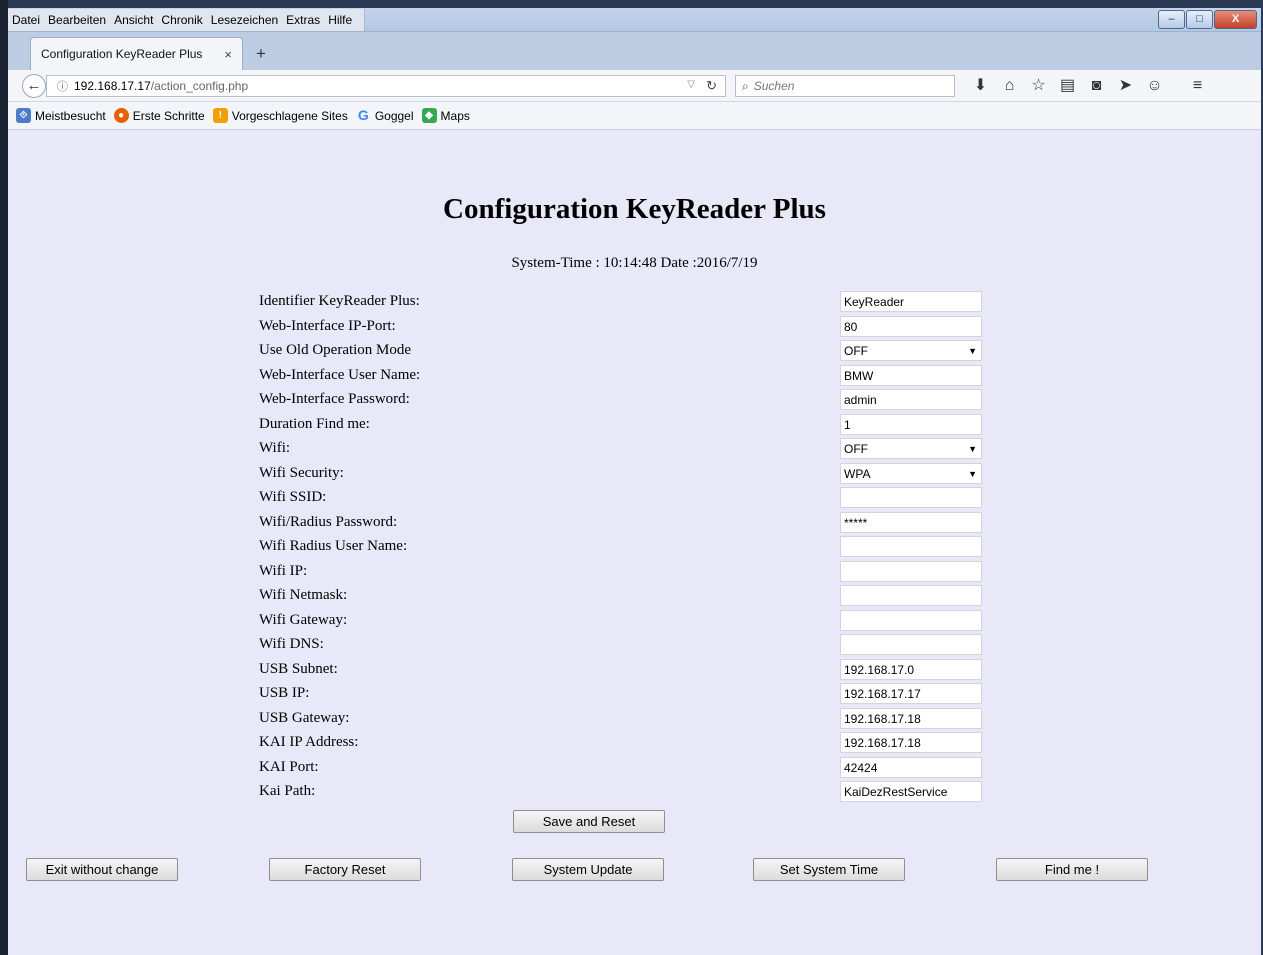 The image size is (1263, 955). Describe the element at coordinates (70, 115) in the screenshot. I see `bookmark-label: Meistbesucht` at that location.